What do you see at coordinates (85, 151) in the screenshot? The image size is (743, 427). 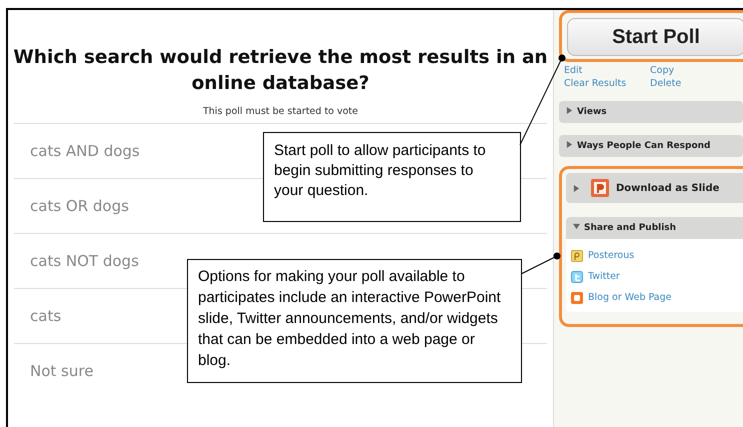 I see `poll-option: cats AND dogs` at bounding box center [85, 151].